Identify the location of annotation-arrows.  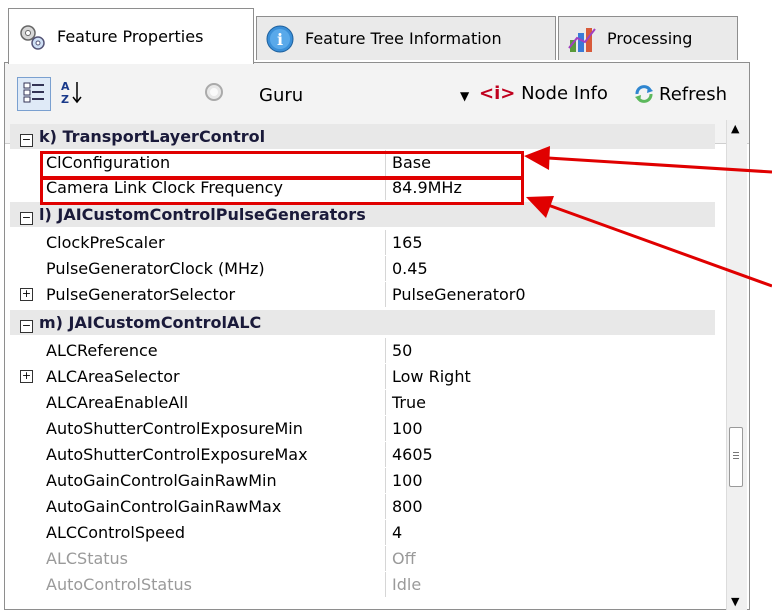
(648, 217).